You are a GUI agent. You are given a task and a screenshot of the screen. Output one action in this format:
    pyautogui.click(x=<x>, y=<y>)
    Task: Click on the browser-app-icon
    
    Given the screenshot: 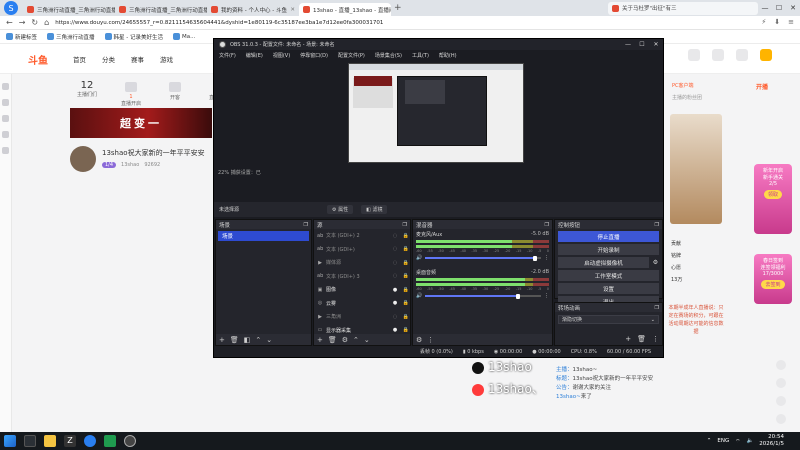 What is the action you would take?
    pyautogui.click(x=90, y=441)
    